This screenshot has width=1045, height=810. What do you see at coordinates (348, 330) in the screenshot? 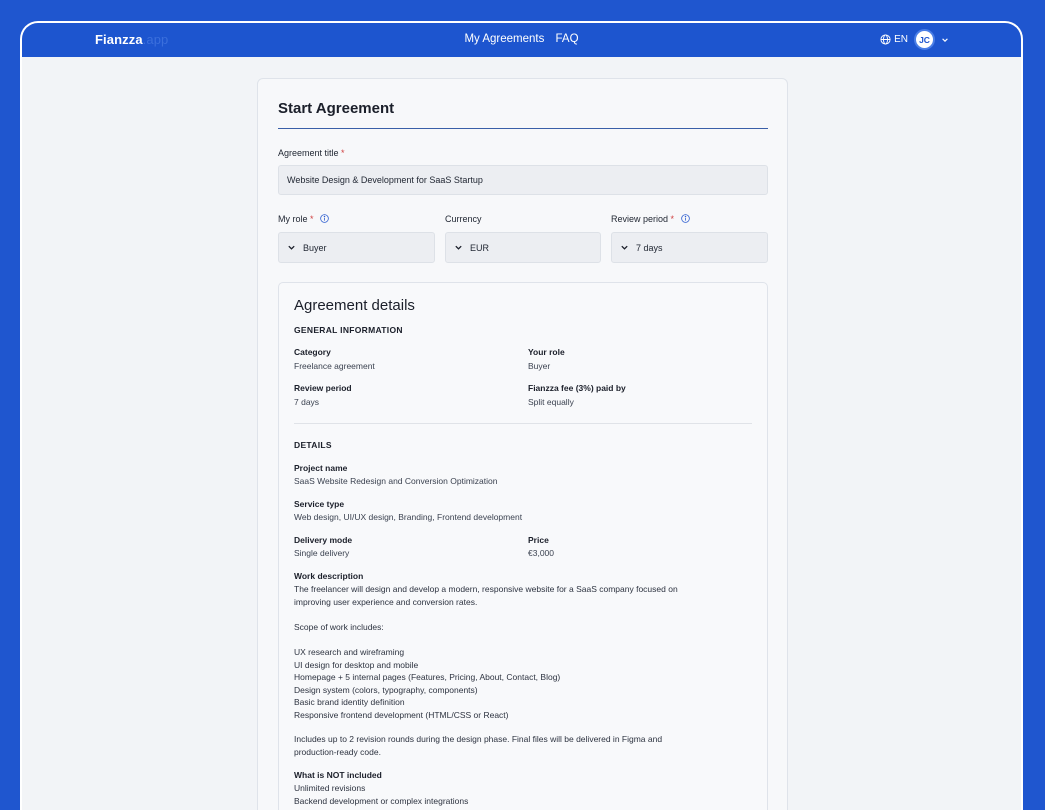
I see `general-info-heading: GENERAL INFORMATION` at bounding box center [348, 330].